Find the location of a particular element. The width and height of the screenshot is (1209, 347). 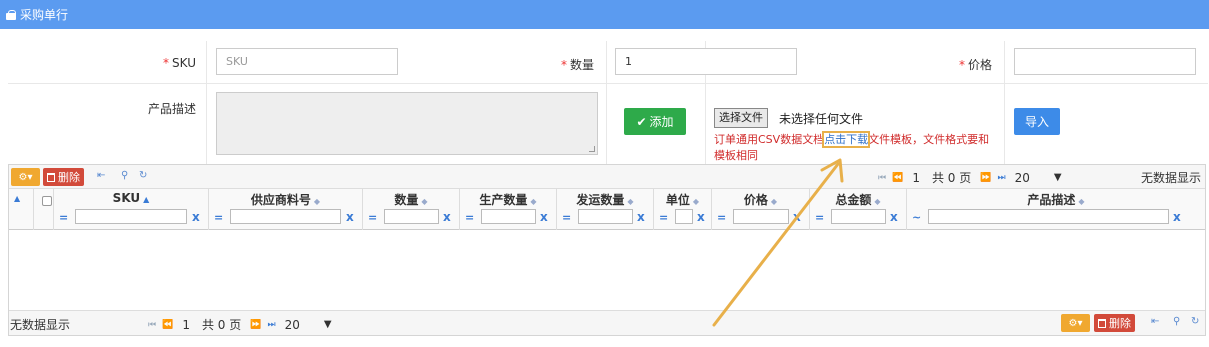

supplier-part-filter-input is located at coordinates (285, 216).